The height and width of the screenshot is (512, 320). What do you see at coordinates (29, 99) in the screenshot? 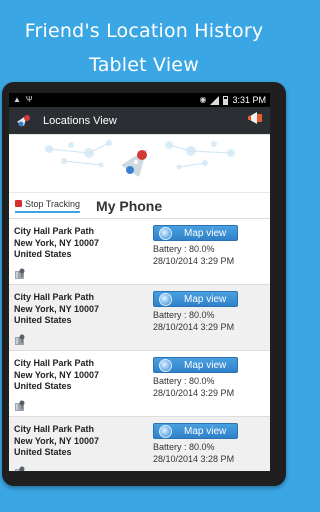
I see `usb-icon: Ψ` at bounding box center [29, 99].